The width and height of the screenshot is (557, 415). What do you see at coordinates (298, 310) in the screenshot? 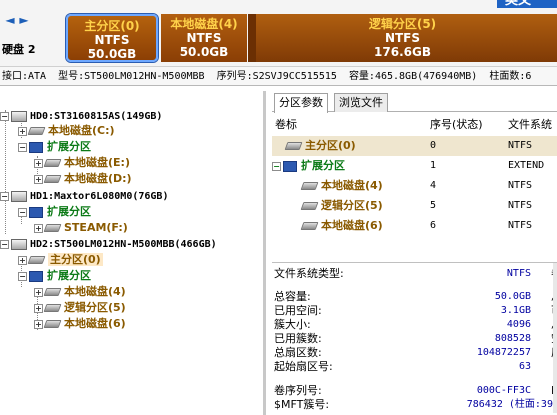
I see `detail-key: 已用空间:` at bounding box center [298, 310].